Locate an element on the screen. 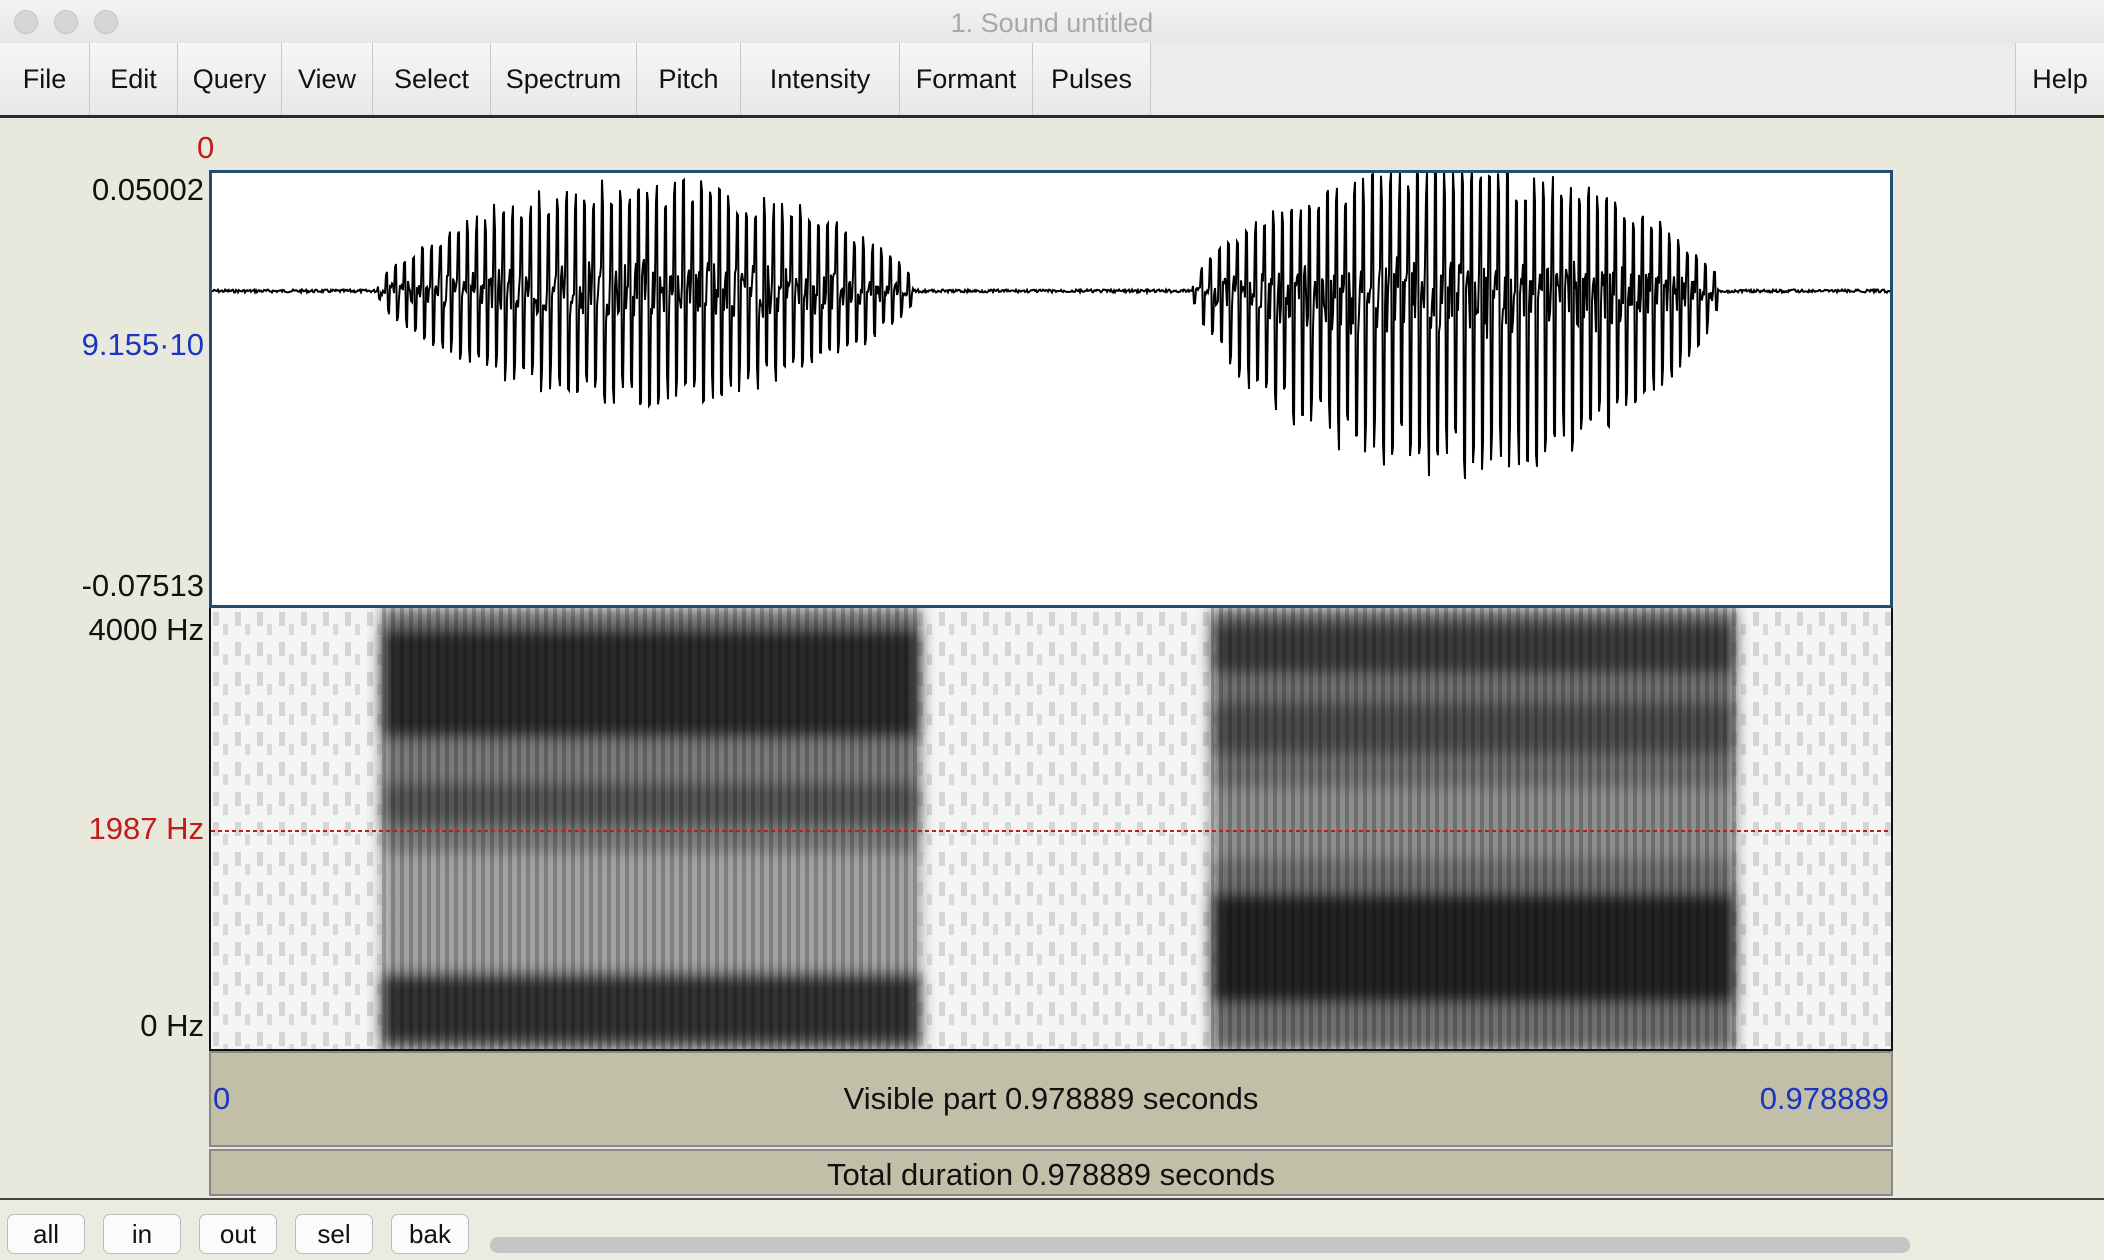 This screenshot has width=2104, height=1260. menu-help: Help is located at coordinates (2059, 79).